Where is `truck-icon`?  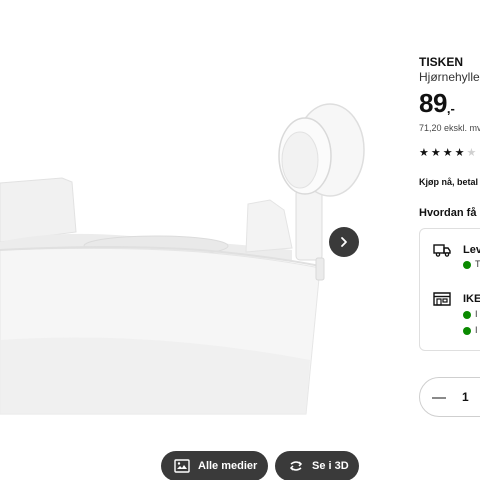 truck-icon is located at coordinates (442, 252).